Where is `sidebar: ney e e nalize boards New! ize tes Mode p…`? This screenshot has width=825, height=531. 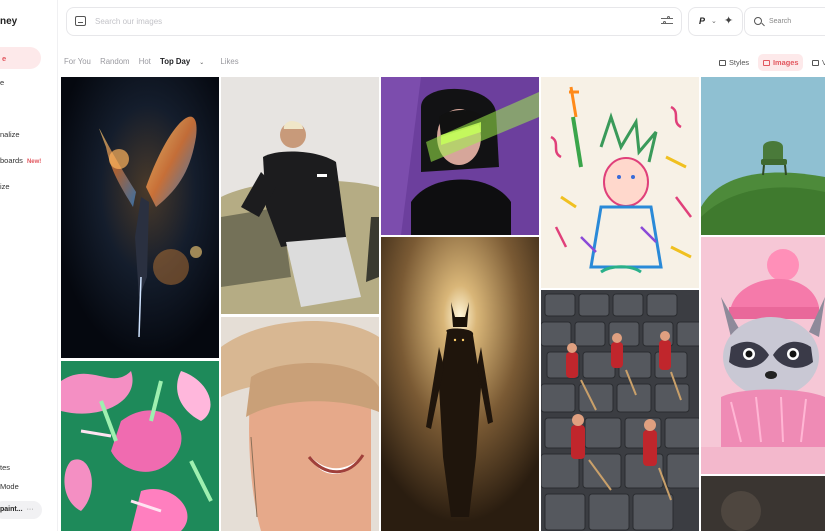 sidebar: ney e e nalize boards New! ize tes Mode p… is located at coordinates (29, 265).